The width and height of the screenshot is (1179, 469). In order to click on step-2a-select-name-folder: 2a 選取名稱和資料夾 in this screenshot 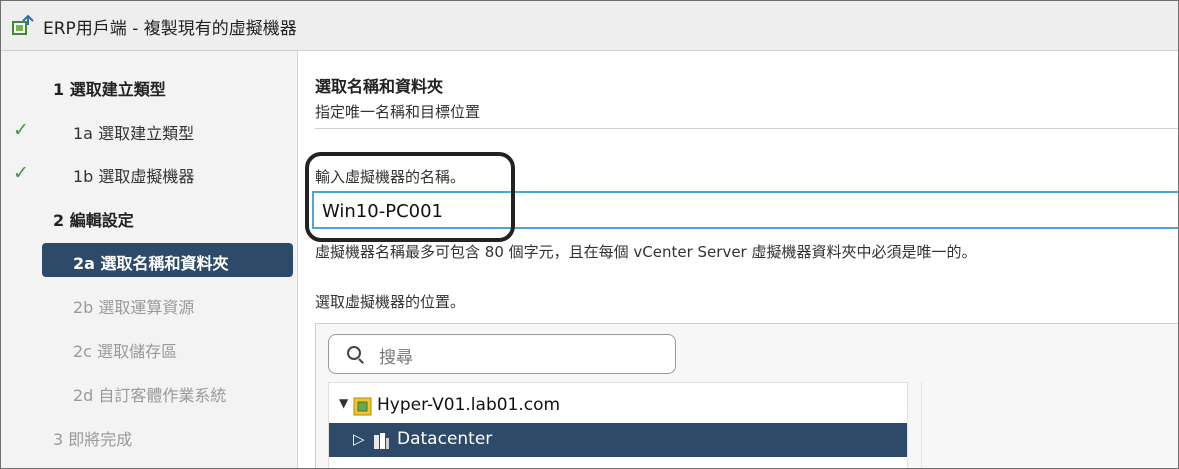, I will do `click(151, 262)`.